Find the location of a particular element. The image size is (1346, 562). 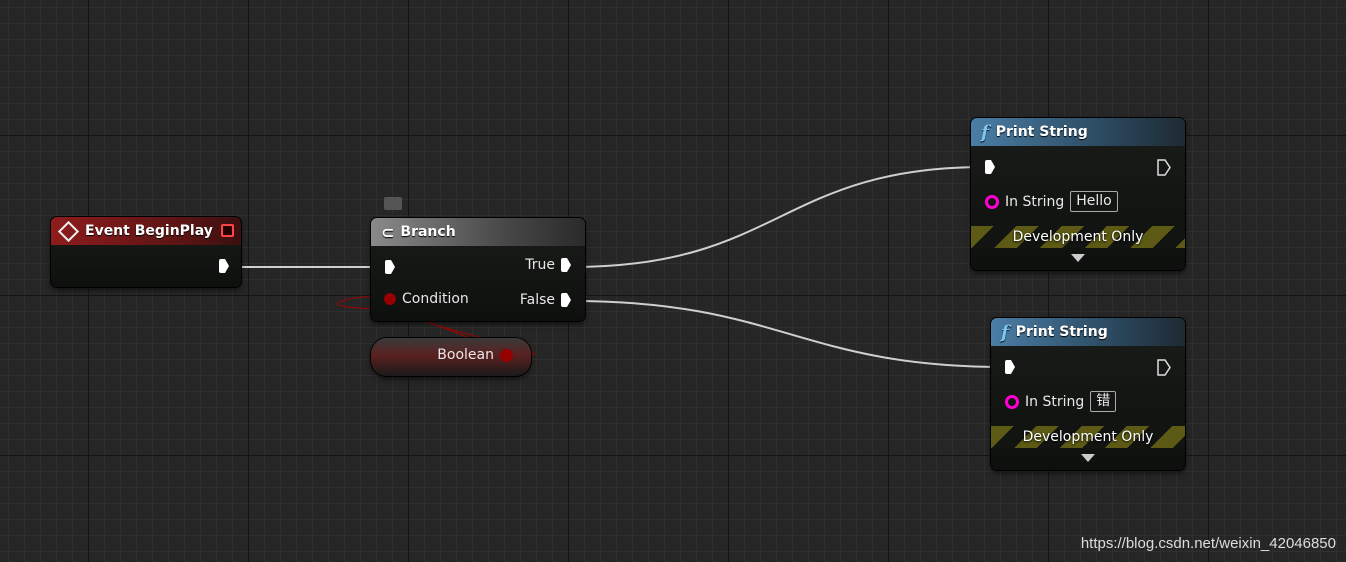

node-title: Branch is located at coordinates (428, 232).